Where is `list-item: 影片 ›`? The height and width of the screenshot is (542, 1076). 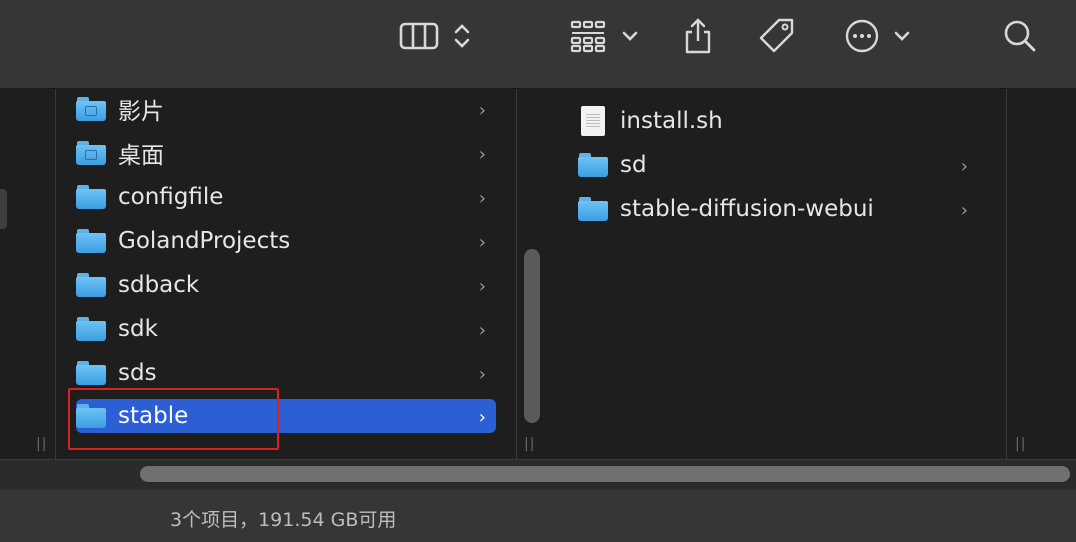 list-item: 影片 › is located at coordinates (286, 109).